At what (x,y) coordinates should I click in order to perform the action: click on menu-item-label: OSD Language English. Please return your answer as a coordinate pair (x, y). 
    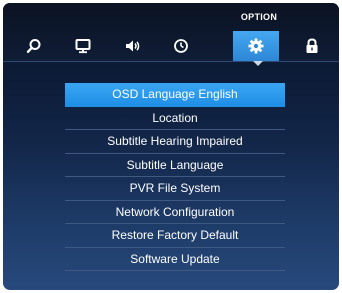
    Looking at the image, I should click on (175, 94).